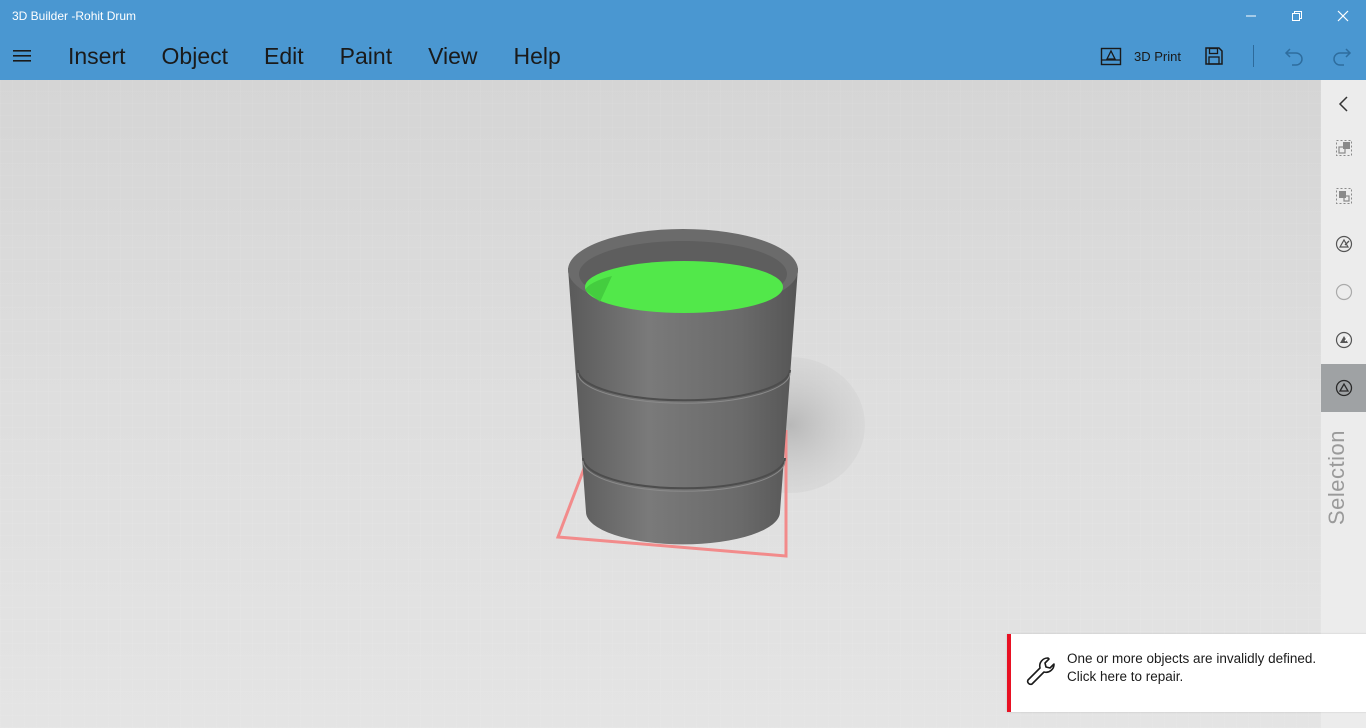  I want to click on edit-shape-icon, so click(1343, 244).